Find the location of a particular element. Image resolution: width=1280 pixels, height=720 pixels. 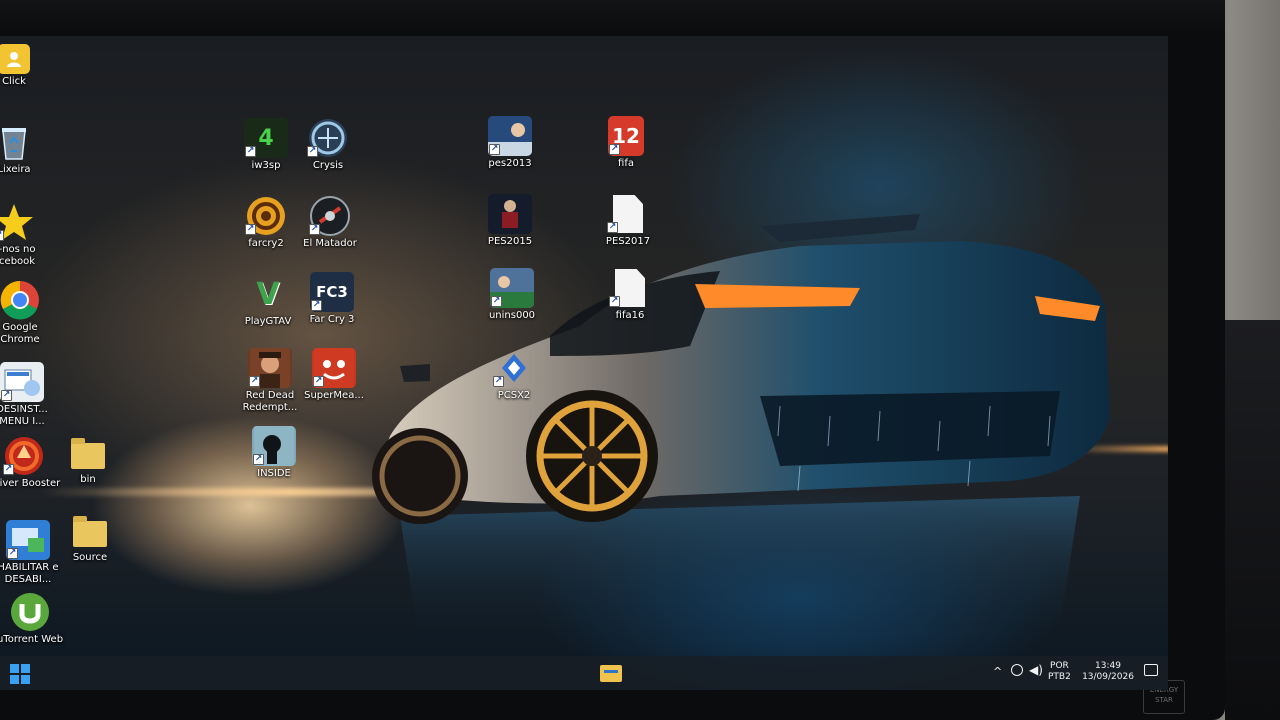

monitor-stand is located at coordinates (1252, 520).